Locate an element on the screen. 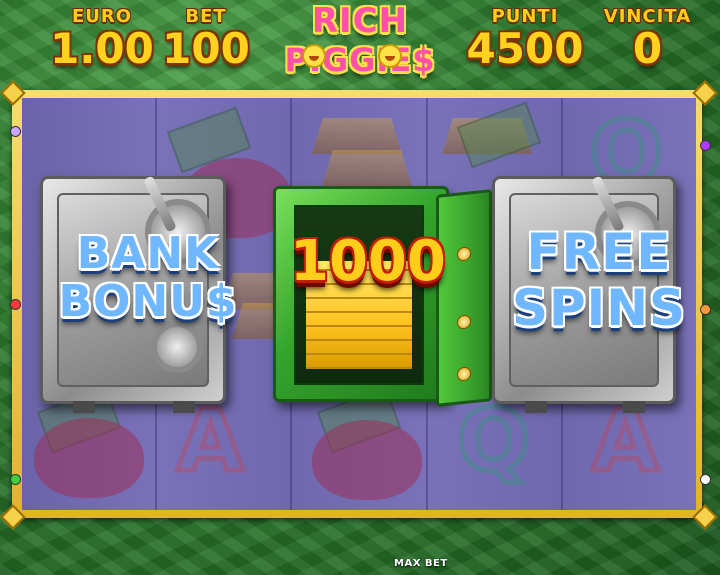  logo-line-rich: RICH is located at coordinates (360, 21).